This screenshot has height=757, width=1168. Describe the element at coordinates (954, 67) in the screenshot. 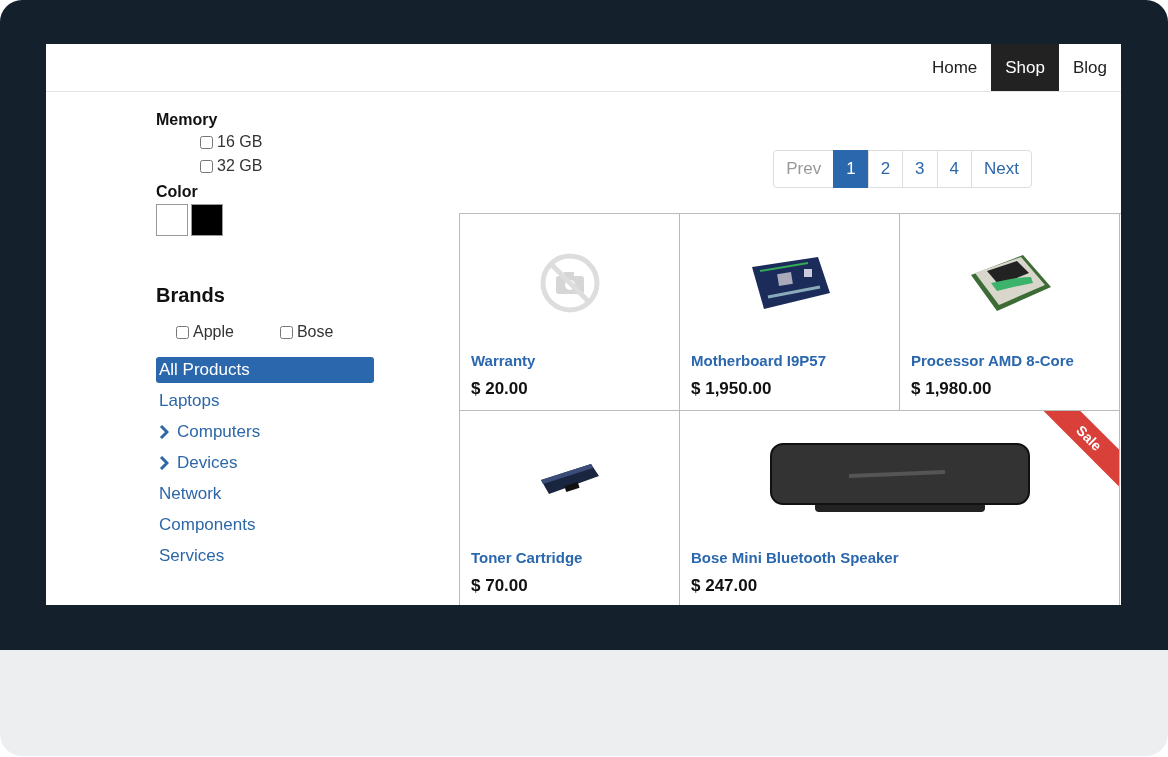

I see `nav-link: Home` at that location.